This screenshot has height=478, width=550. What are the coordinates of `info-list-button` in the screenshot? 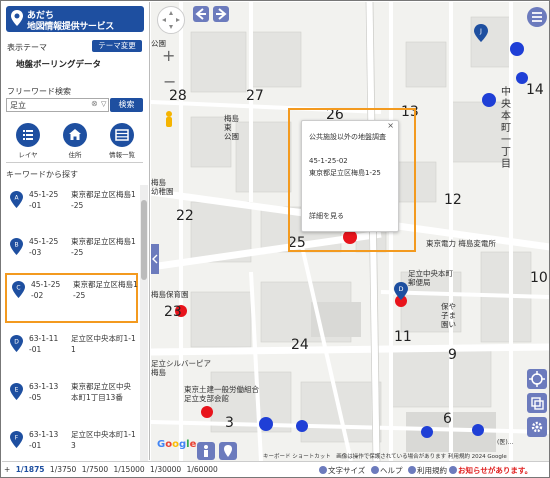 It's located at (122, 135).